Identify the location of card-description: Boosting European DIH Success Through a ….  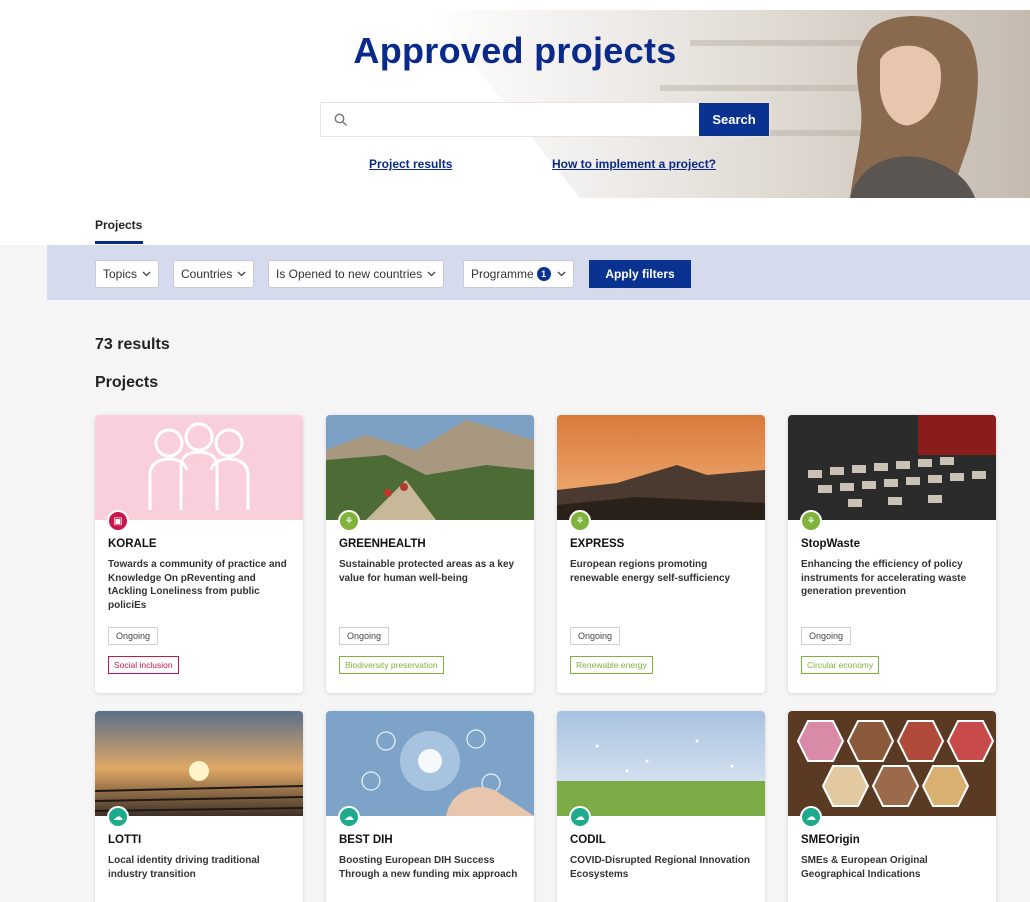
(428, 867).